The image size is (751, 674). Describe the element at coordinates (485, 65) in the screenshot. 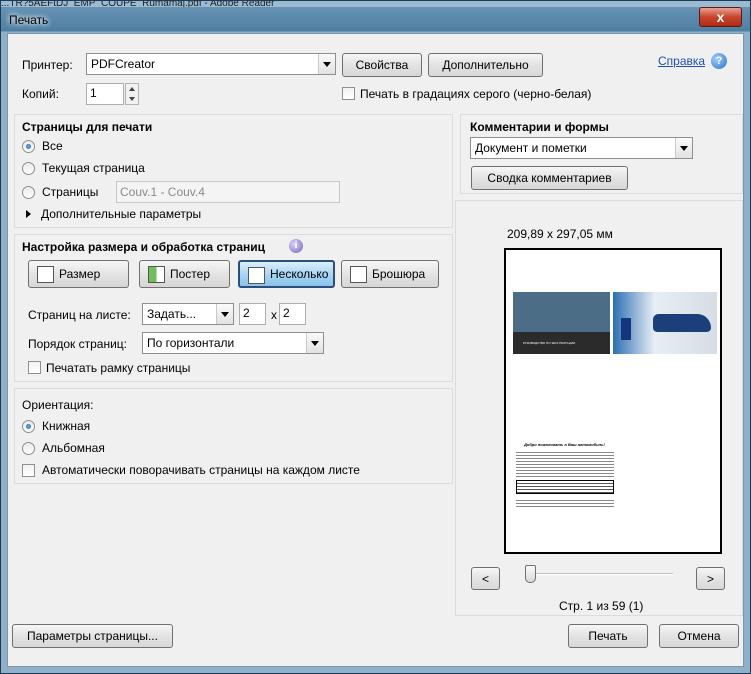

I see `advanced-button: Дополнительно` at that location.